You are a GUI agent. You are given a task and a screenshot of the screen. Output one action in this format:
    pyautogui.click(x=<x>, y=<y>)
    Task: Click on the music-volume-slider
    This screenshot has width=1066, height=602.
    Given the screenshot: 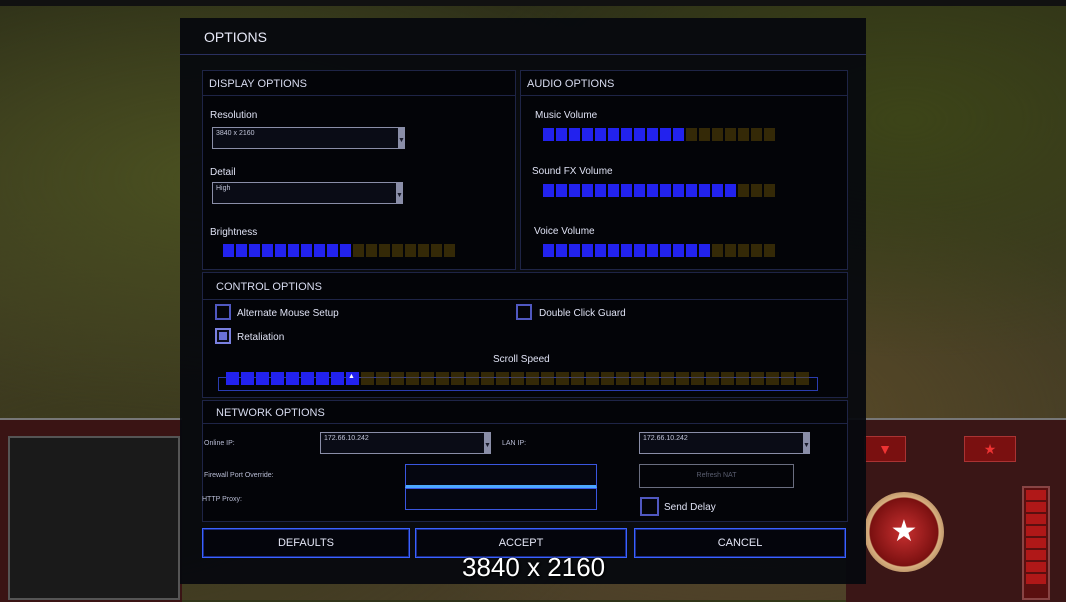 What is the action you would take?
    pyautogui.click(x=659, y=134)
    